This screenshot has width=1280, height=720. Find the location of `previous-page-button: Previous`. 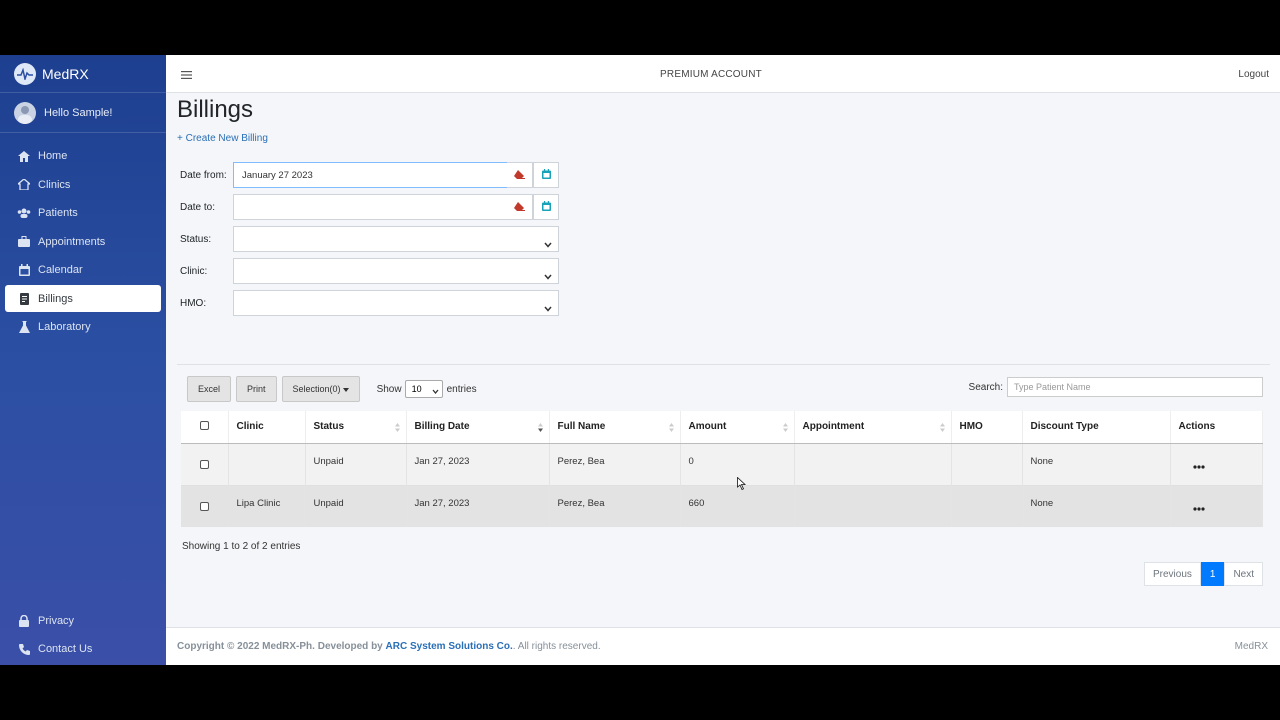

previous-page-button: Previous is located at coordinates (1172, 574).